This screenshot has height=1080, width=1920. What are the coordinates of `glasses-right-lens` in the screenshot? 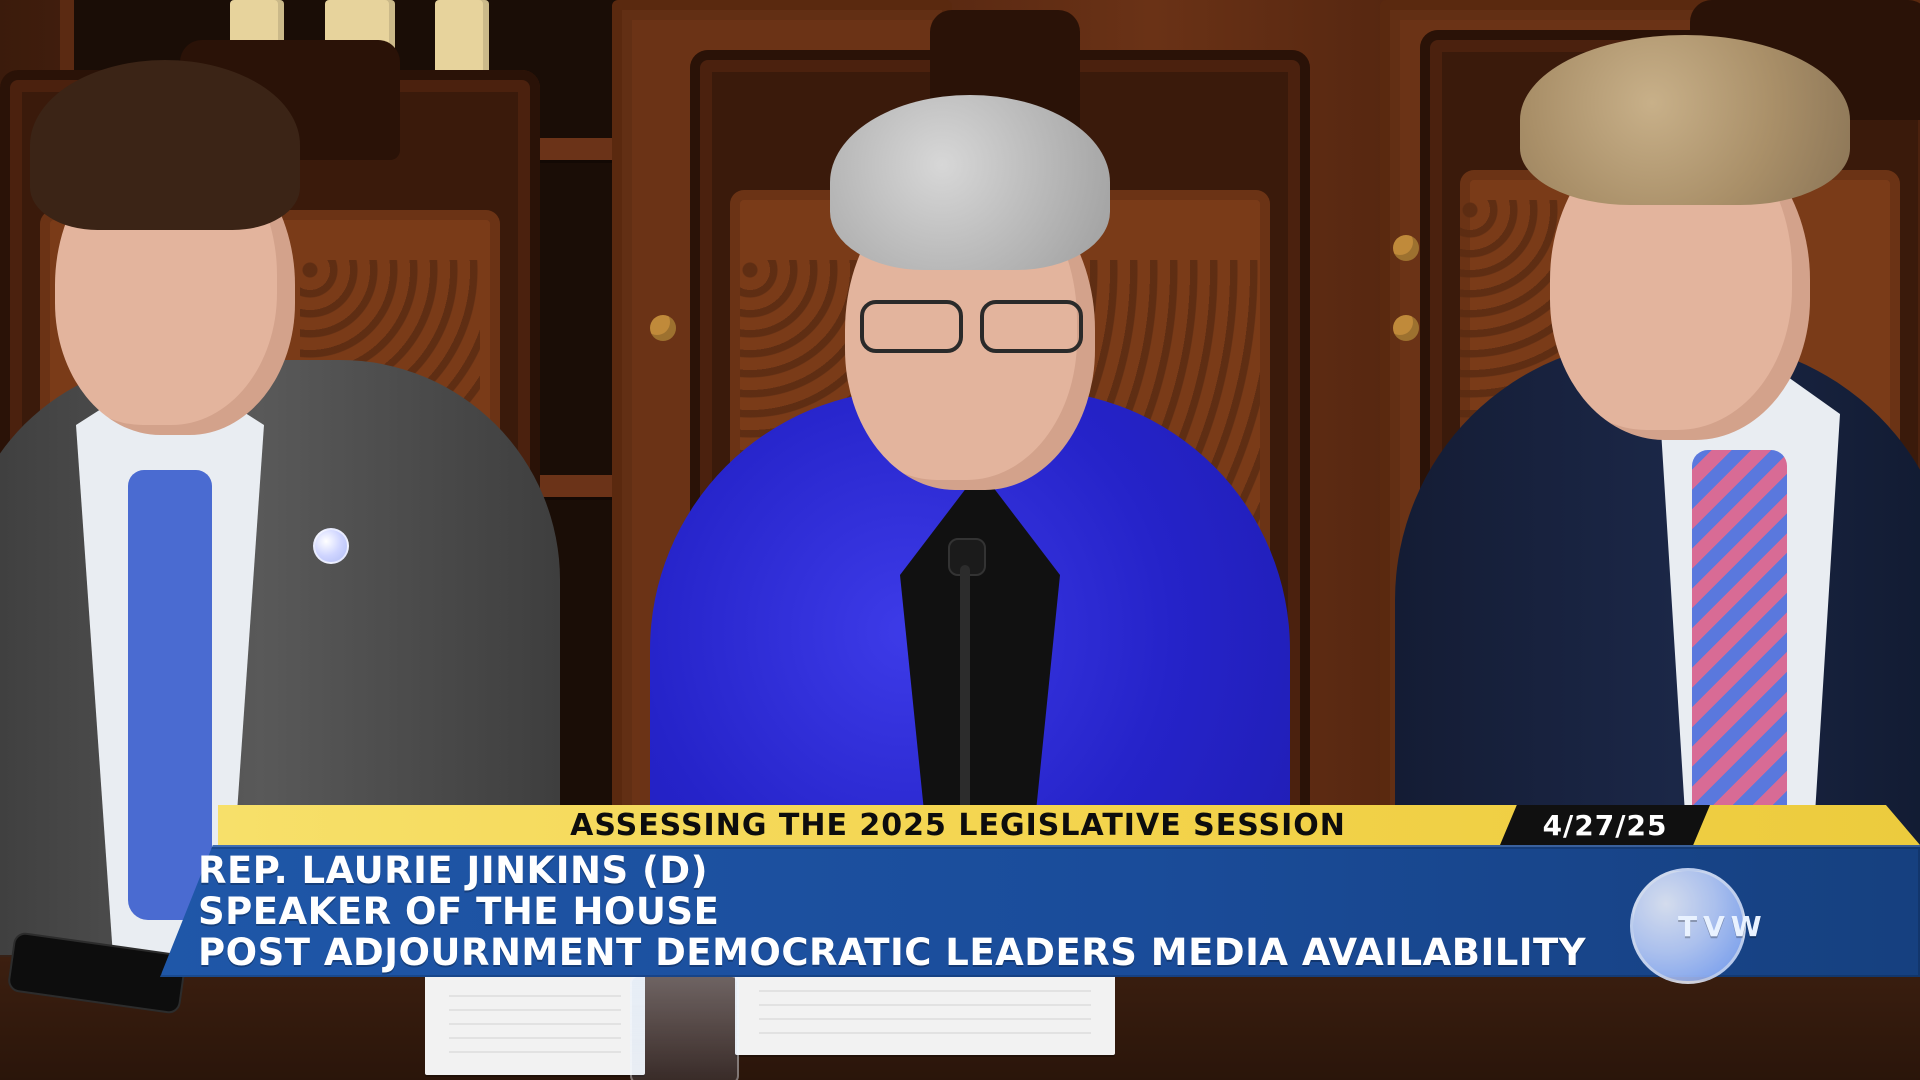 It's located at (1031, 326).